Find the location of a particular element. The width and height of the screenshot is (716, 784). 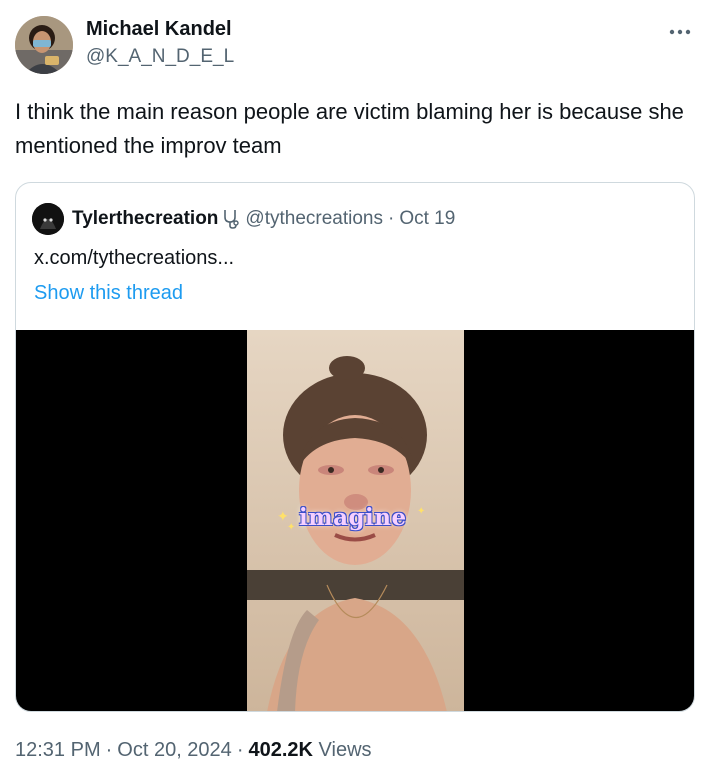

quoted-date: Oct 19 is located at coordinates (427, 219).